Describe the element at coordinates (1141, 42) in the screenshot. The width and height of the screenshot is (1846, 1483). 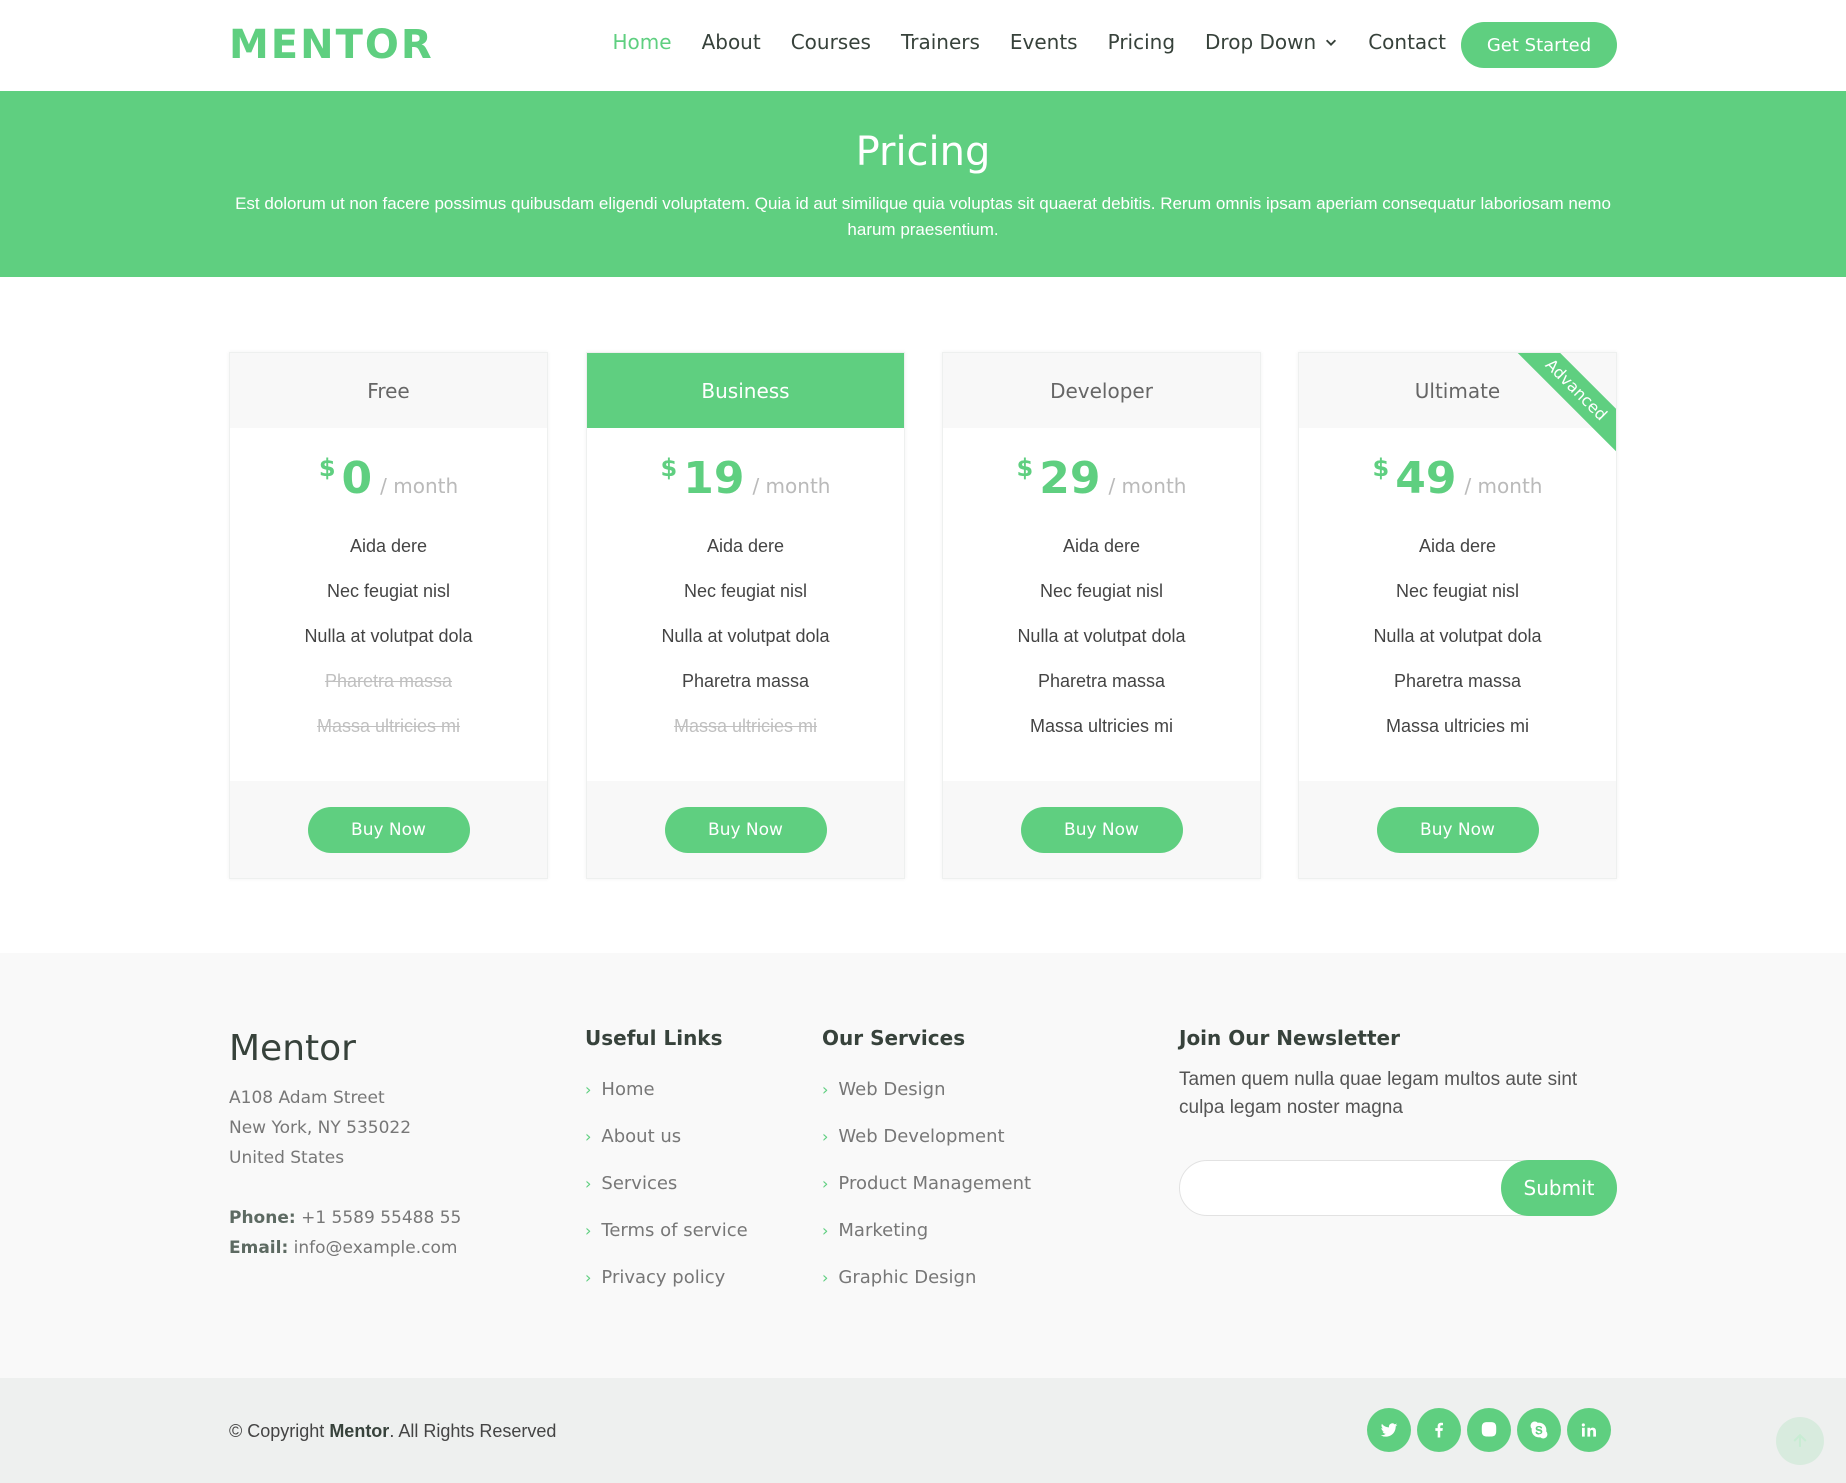
I see `nav-pricing: Pricing` at that location.